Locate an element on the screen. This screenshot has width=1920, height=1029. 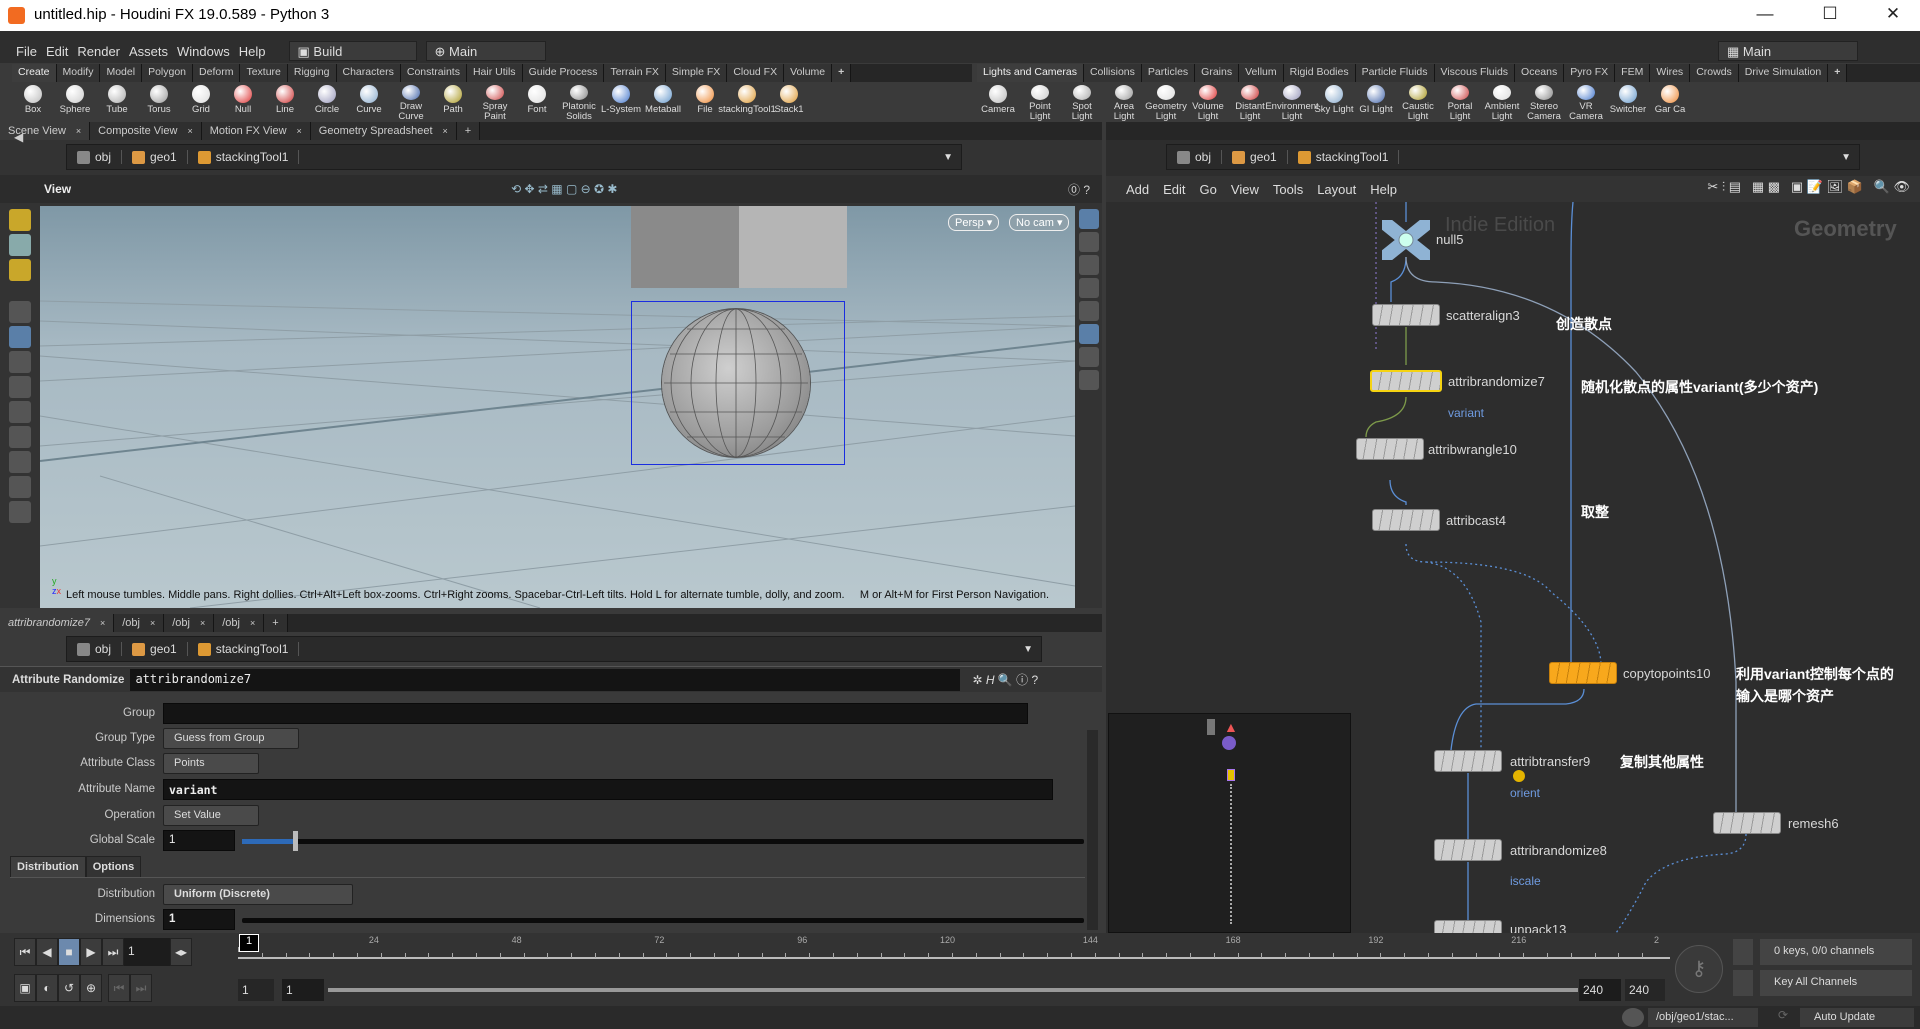
pane-tab-composite-view: Composite View × is located at coordinates (146, 131).